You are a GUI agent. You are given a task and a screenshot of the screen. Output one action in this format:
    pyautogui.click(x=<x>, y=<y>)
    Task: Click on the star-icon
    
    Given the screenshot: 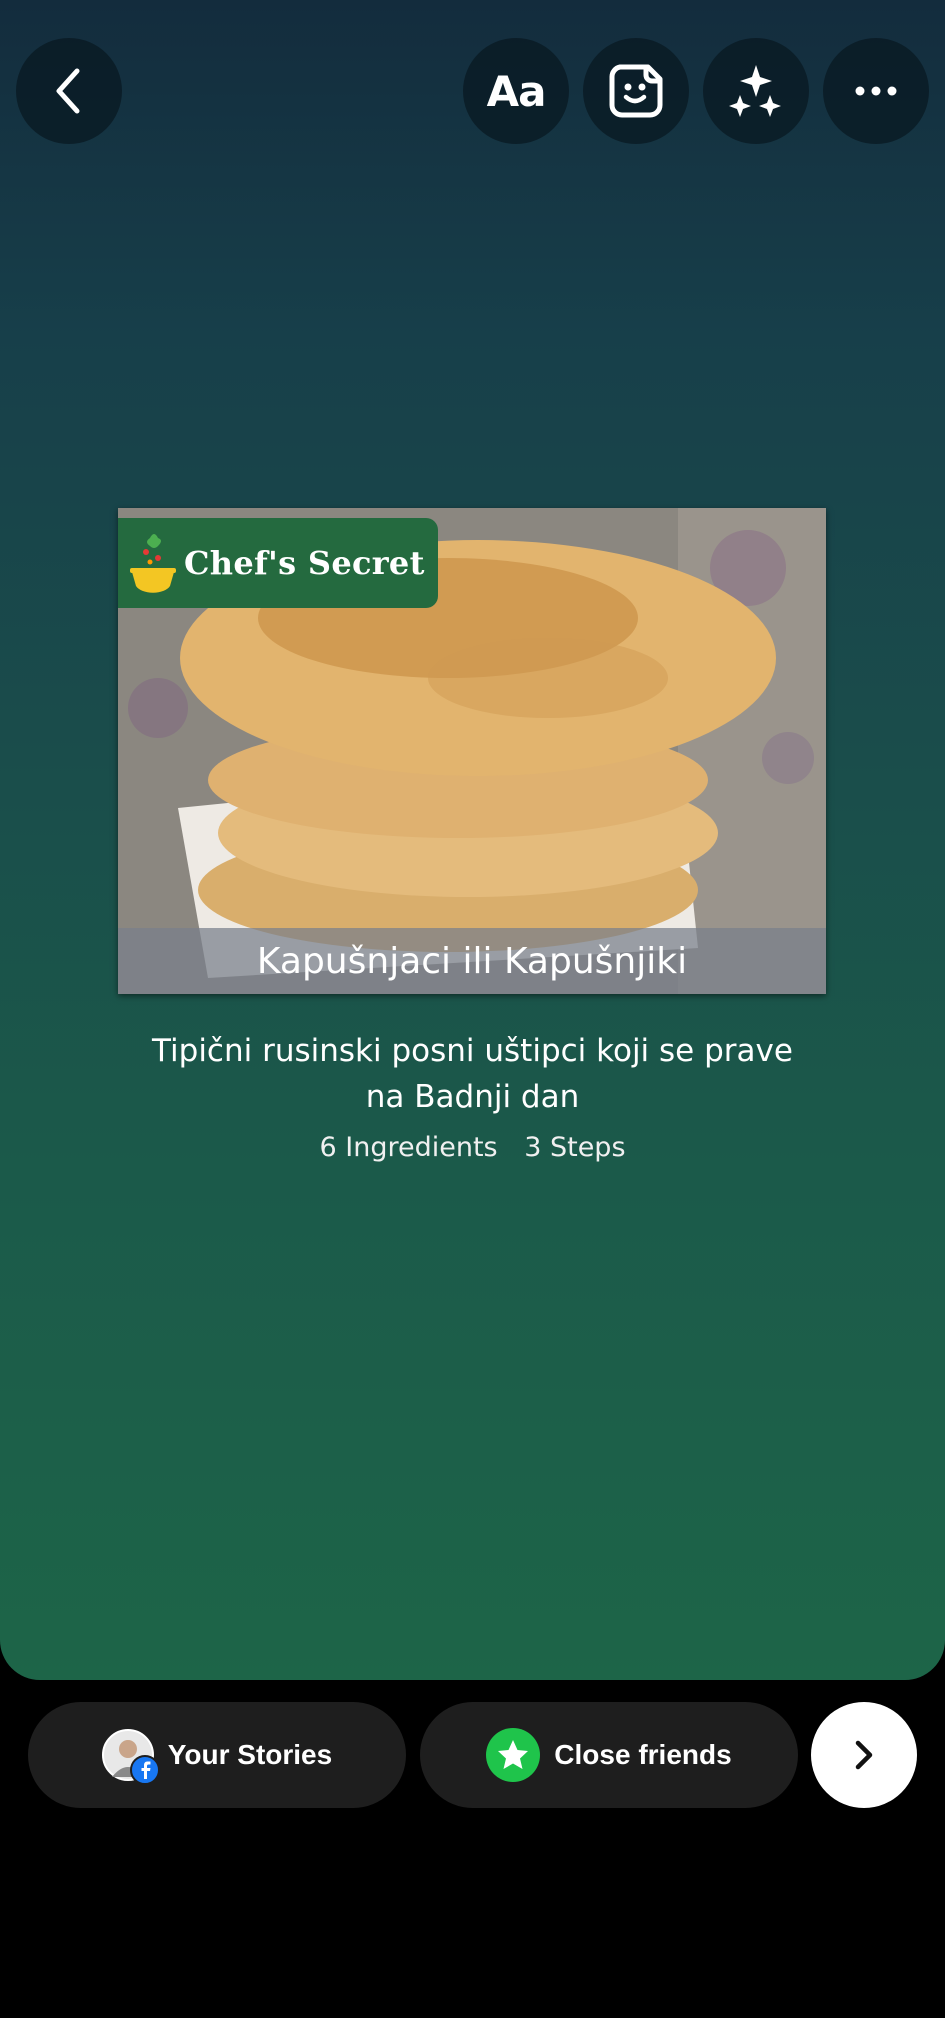 What is the action you would take?
    pyautogui.click(x=513, y=1754)
    